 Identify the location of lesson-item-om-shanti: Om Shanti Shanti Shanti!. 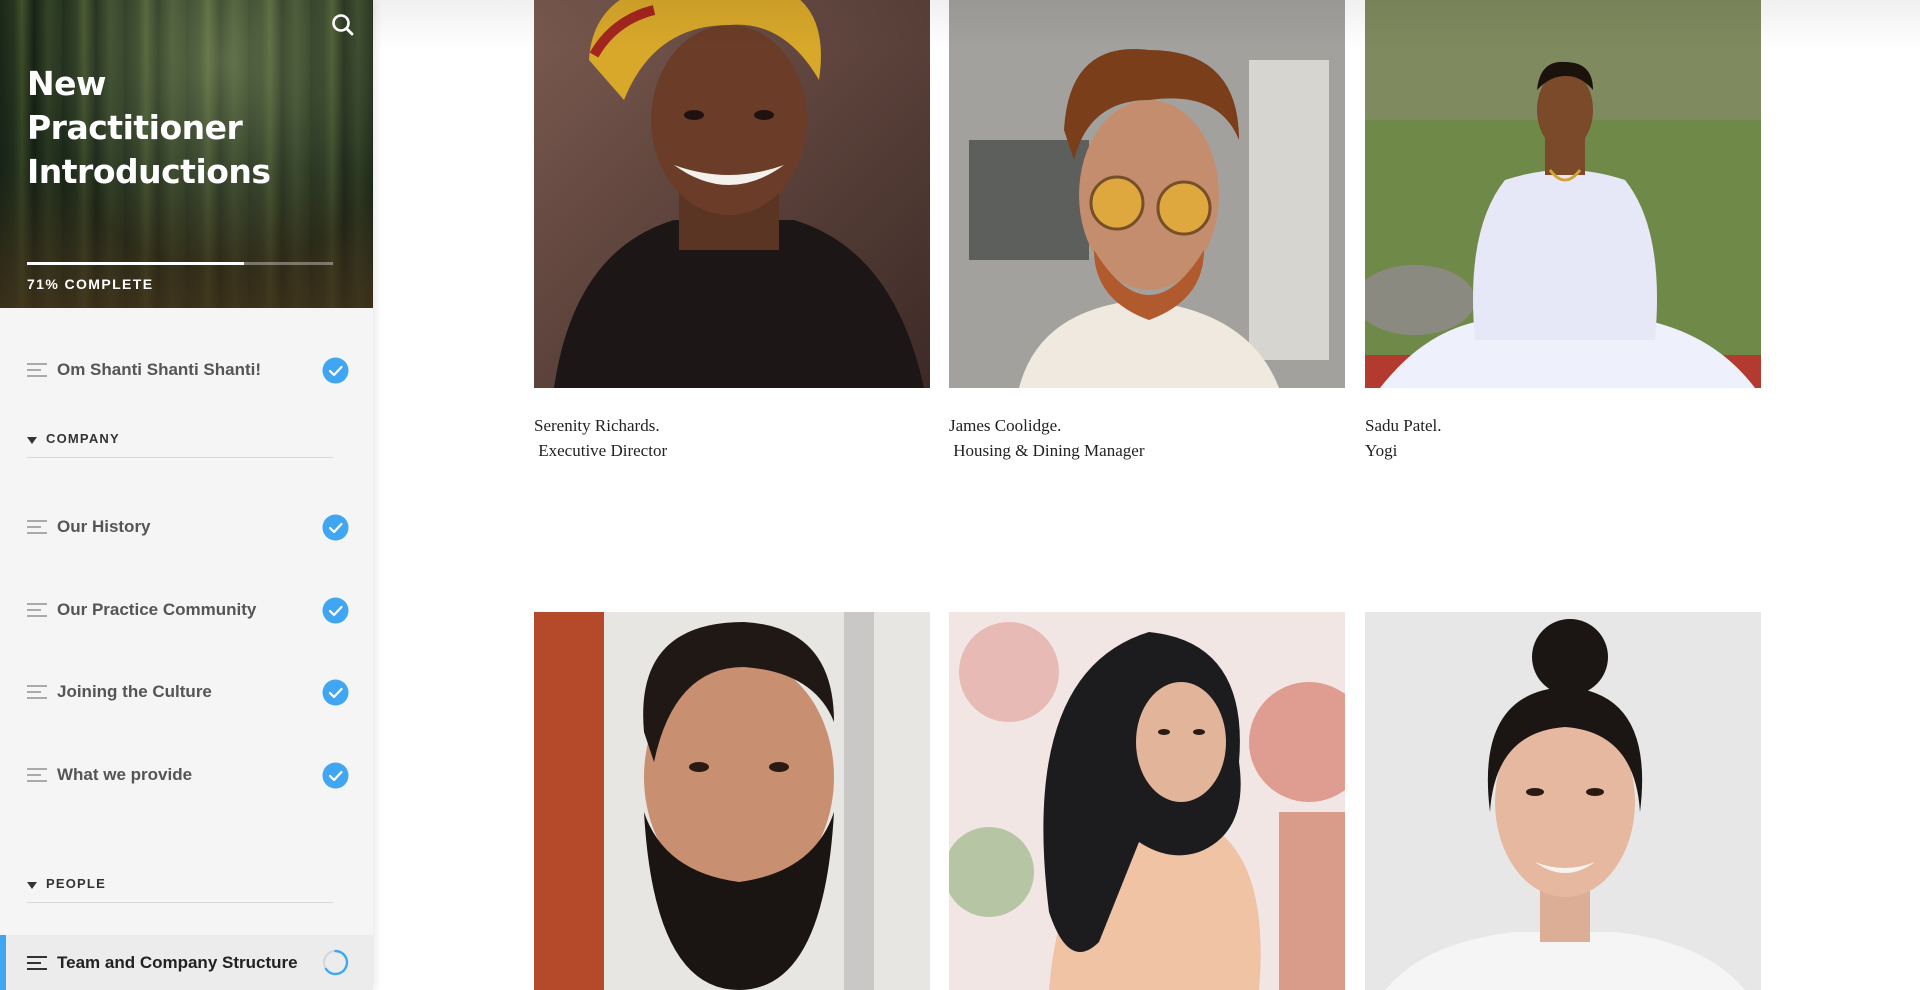
(186, 370).